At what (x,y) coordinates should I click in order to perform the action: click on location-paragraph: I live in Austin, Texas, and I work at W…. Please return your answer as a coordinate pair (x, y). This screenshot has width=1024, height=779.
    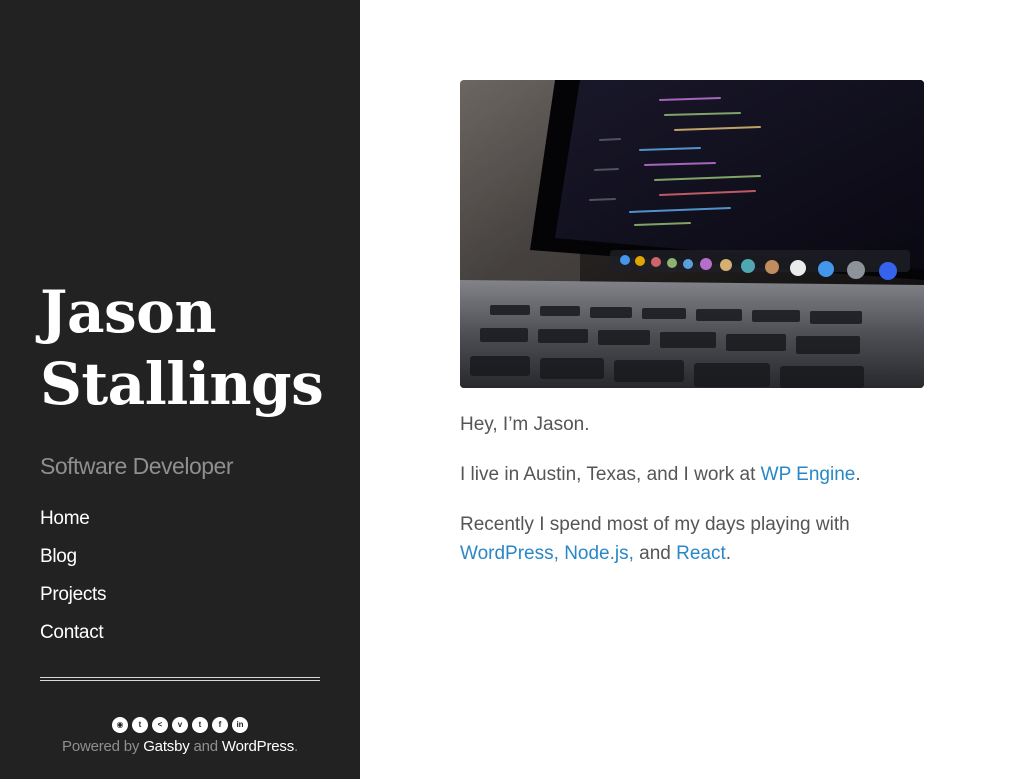
    Looking at the image, I should click on (695, 474).